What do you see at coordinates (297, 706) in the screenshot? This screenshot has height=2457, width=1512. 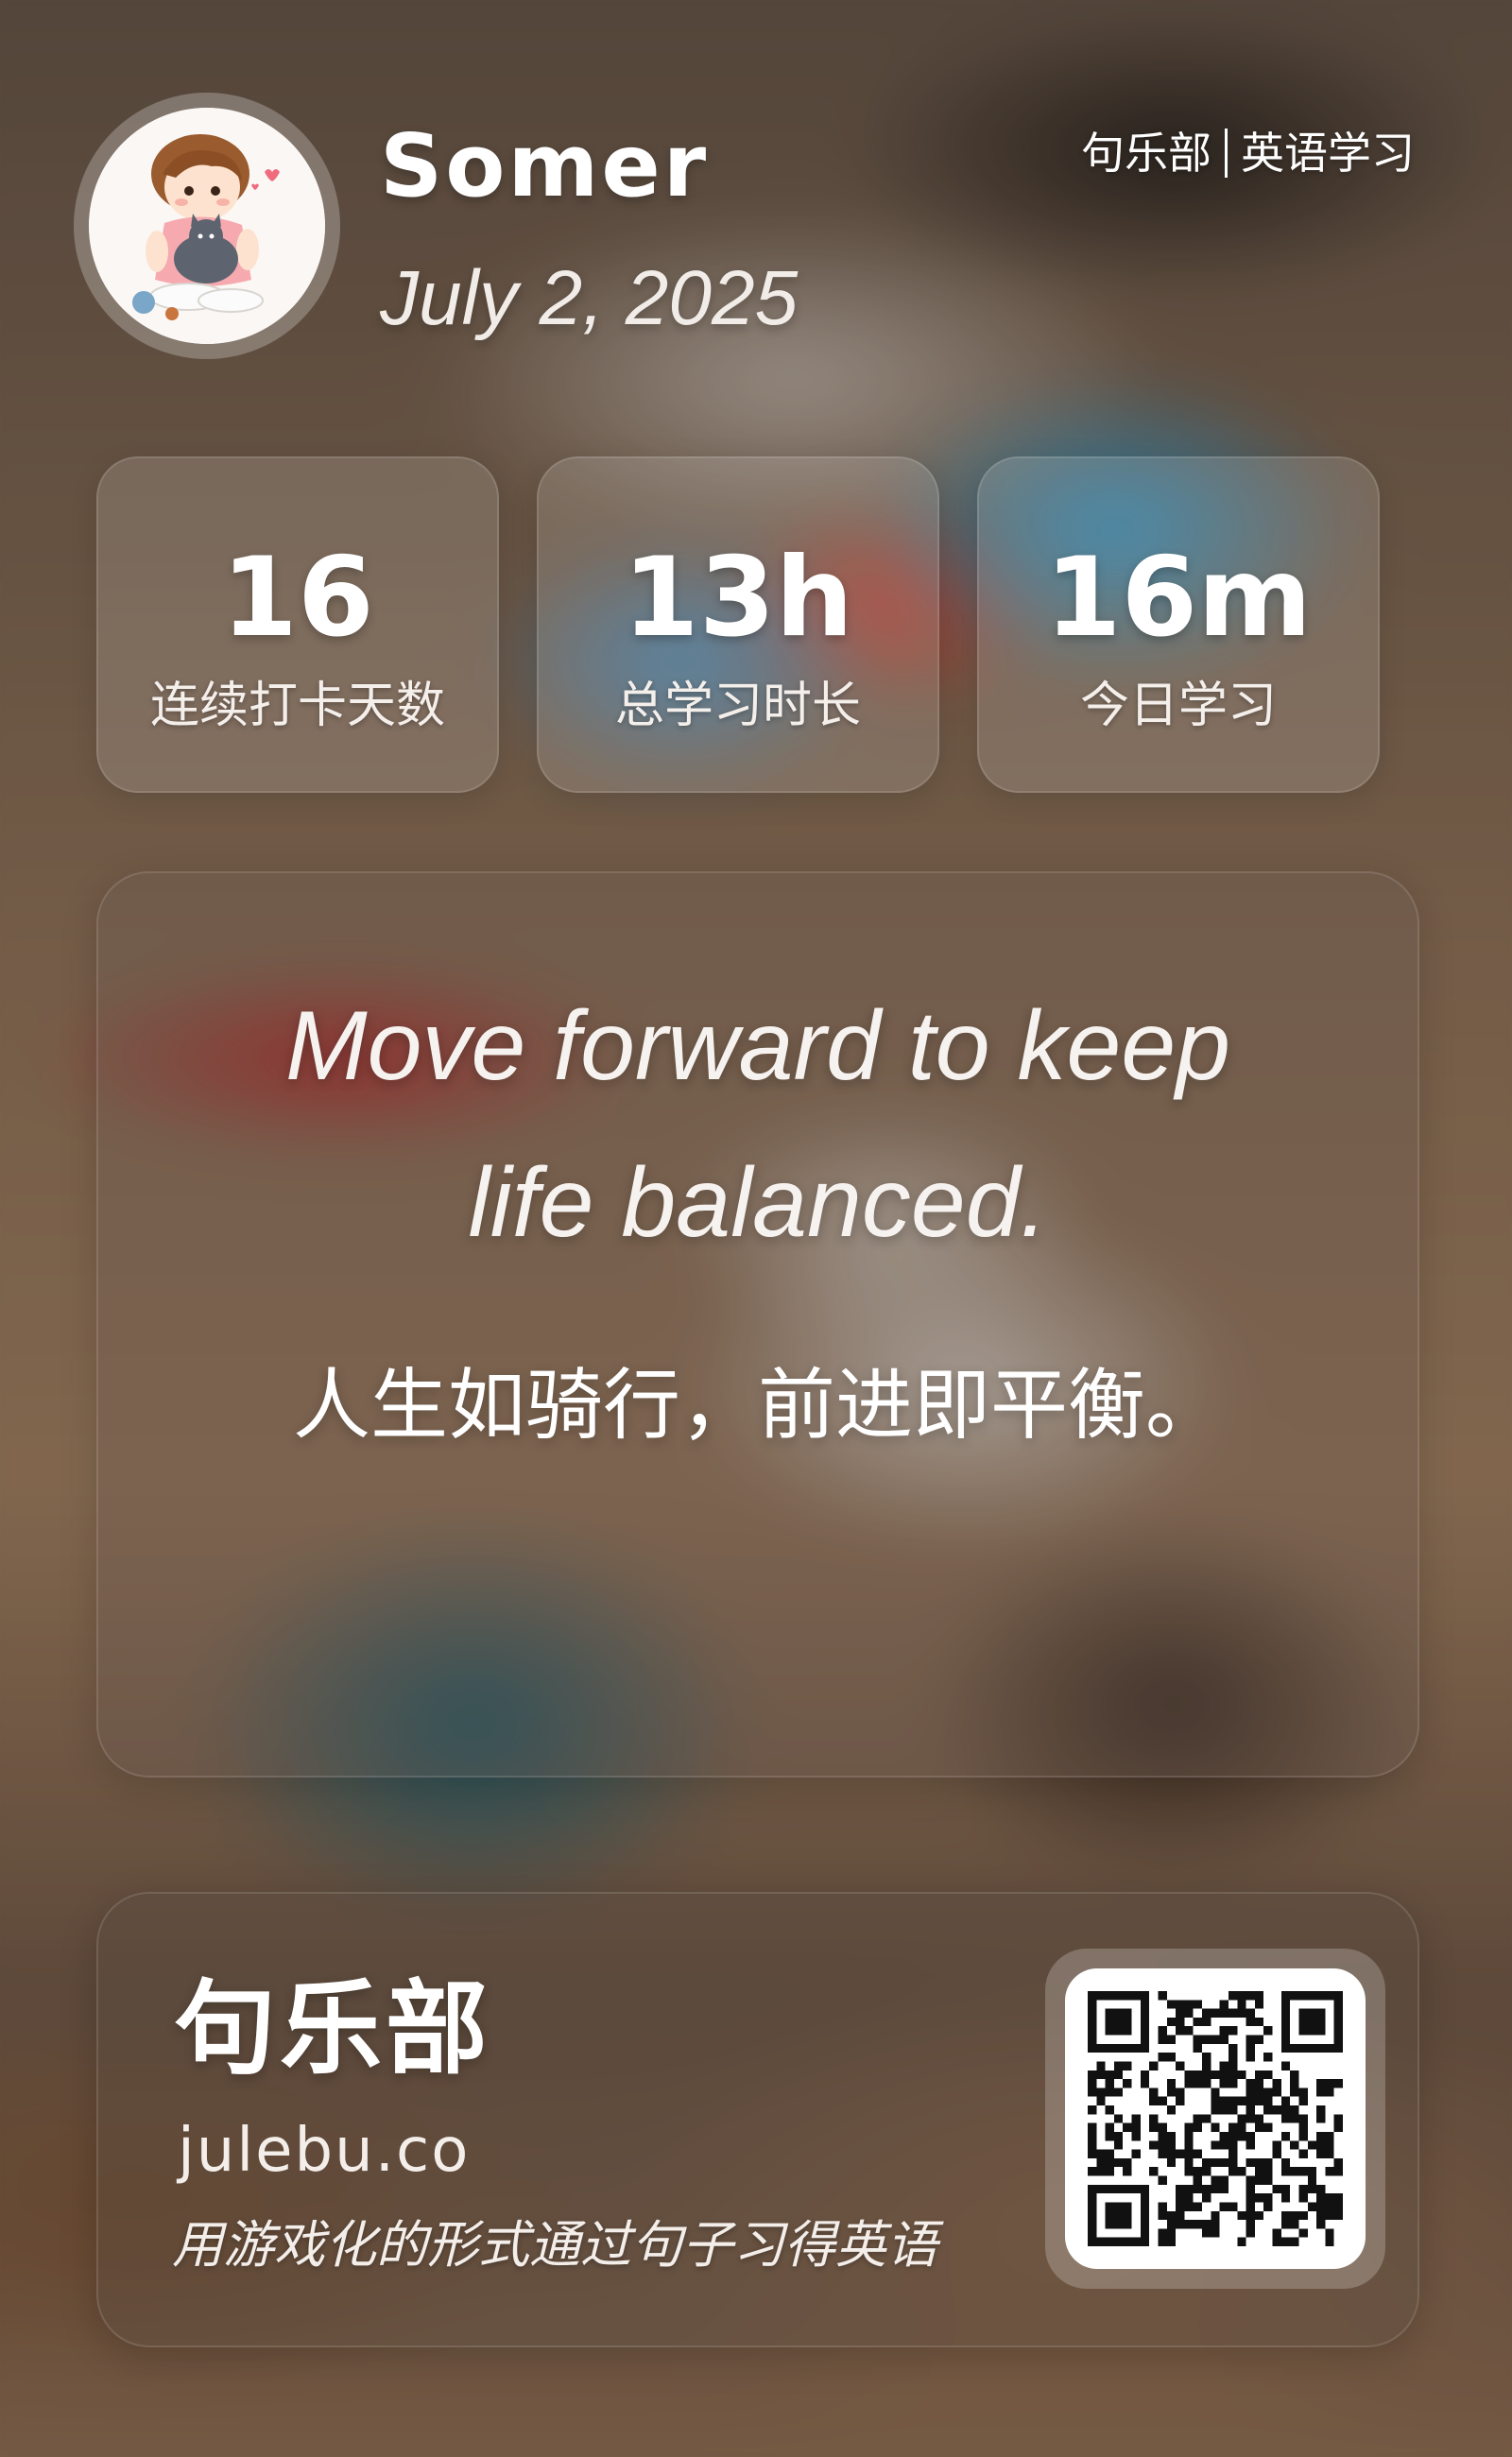 I see `stat-label: 连续打卡天数` at bounding box center [297, 706].